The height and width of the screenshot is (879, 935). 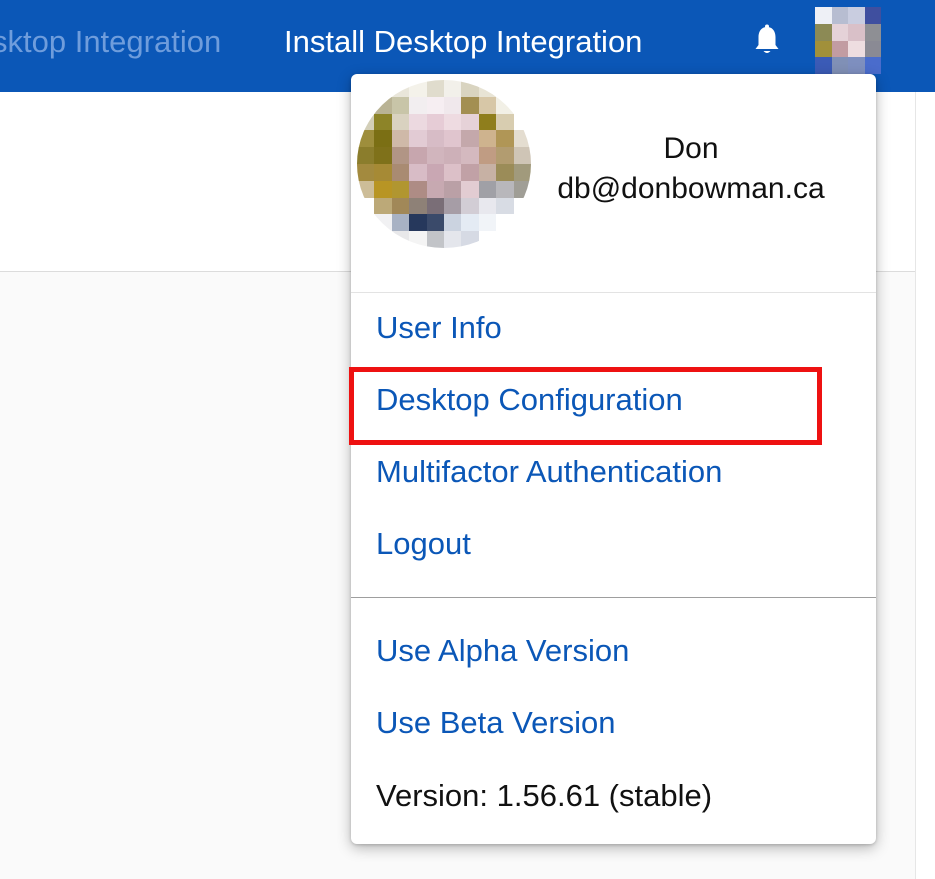 I want to click on desktop-integration-link-faded: sktop Integration, so click(x=110, y=42).